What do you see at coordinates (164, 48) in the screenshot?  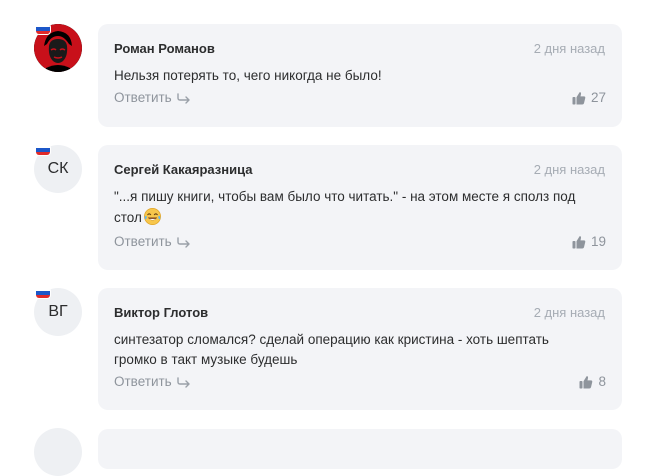 I see `comment-author: Роман Романов` at bounding box center [164, 48].